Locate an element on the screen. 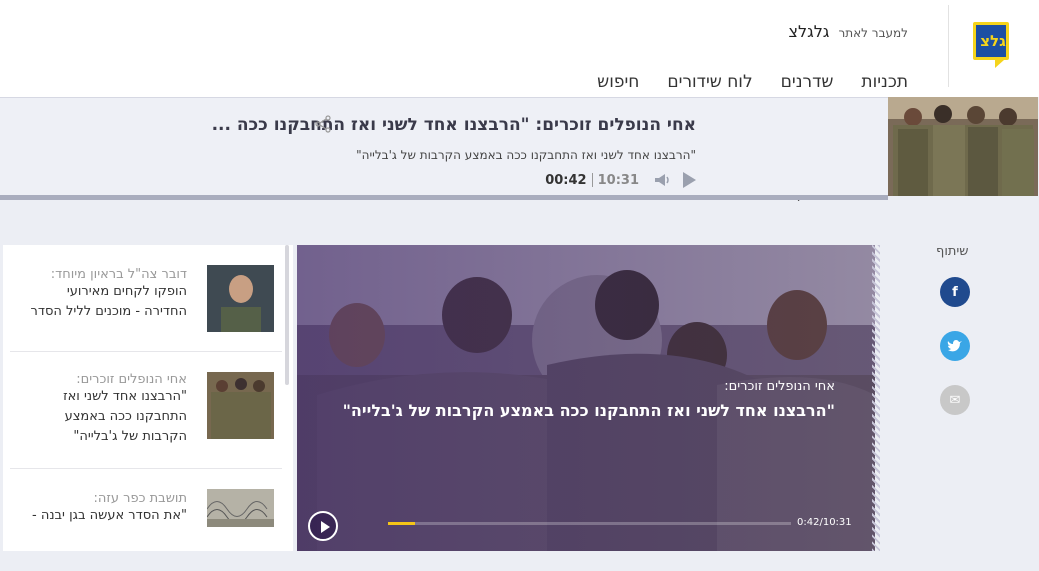 Image resolution: width=1039 pixels, height=571 pixels. playlist-item-line: התחבקנו ככה באמצע is located at coordinates (125, 416).